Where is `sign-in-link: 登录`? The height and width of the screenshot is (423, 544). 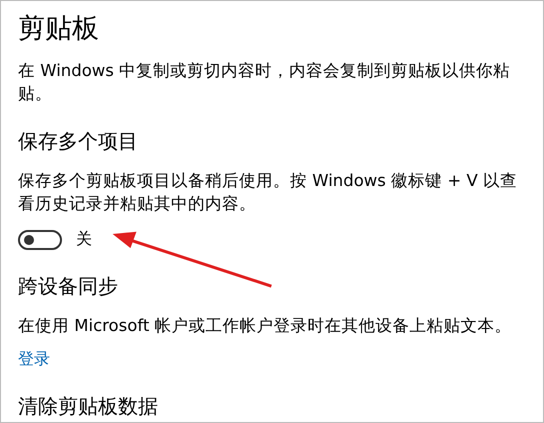
sign-in-link: 登录 is located at coordinates (34, 359).